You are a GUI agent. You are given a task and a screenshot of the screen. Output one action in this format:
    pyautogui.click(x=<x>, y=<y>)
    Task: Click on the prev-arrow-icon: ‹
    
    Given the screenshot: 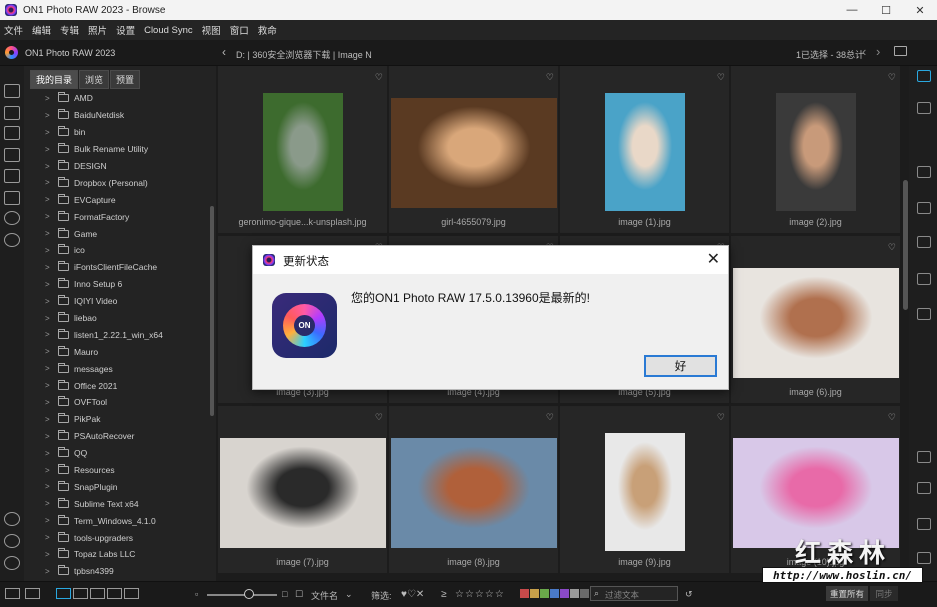 What is the action you would take?
    pyautogui.click(x=864, y=51)
    